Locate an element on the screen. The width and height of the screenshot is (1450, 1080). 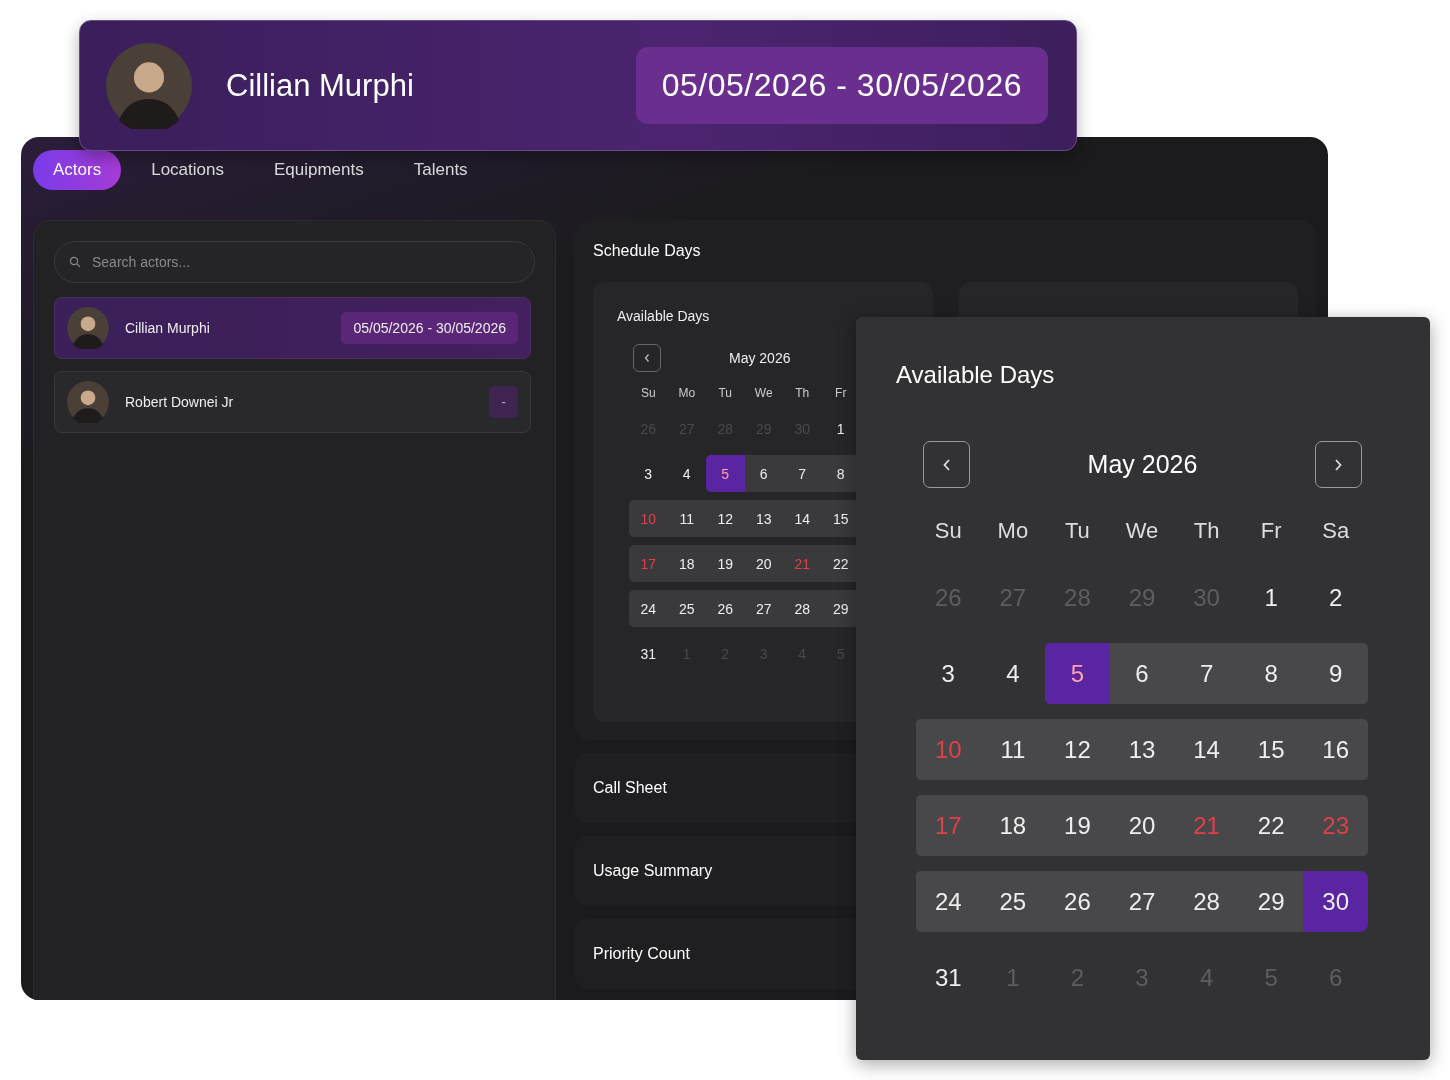
day-cell: 16 is located at coordinates (1335, 749).